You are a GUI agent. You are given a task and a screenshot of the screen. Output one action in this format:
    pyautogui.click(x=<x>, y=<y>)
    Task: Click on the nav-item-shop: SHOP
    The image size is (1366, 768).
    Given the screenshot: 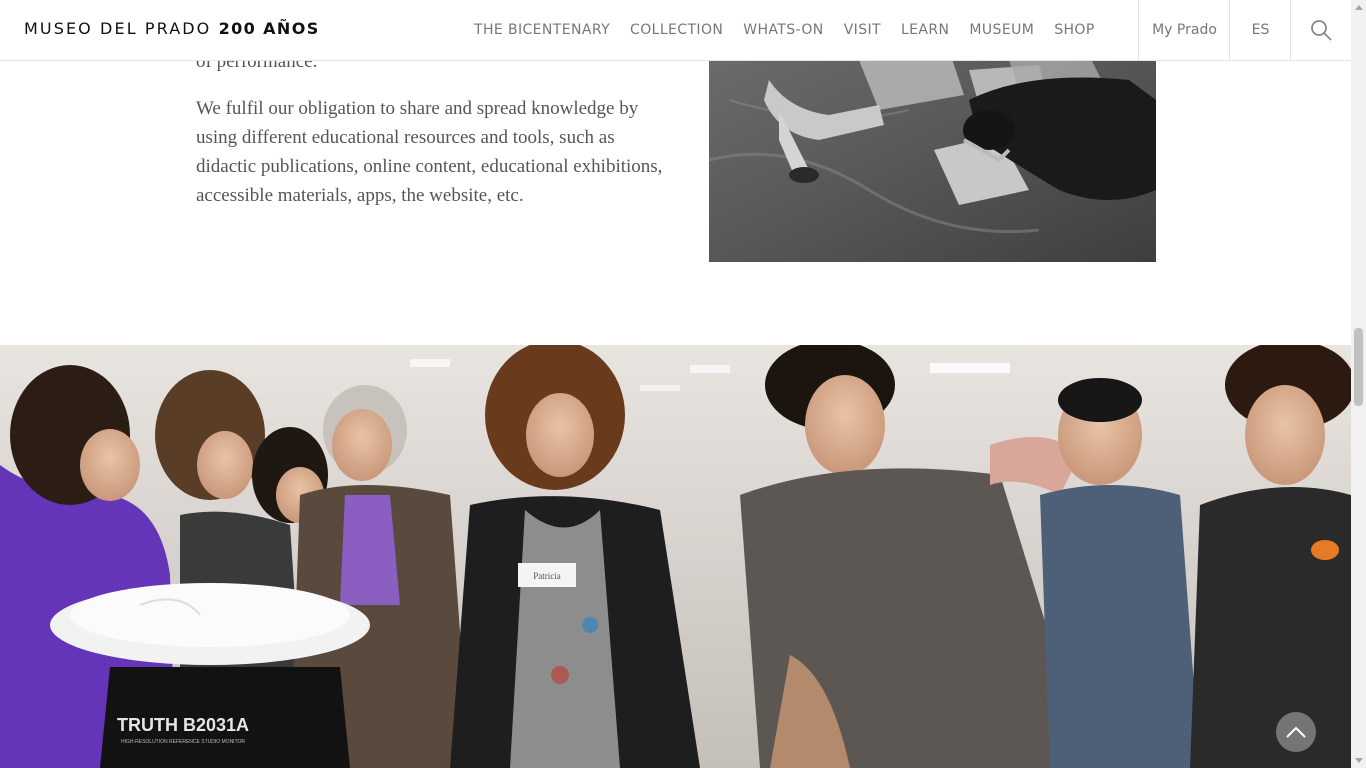 What is the action you would take?
    pyautogui.click(x=1074, y=30)
    